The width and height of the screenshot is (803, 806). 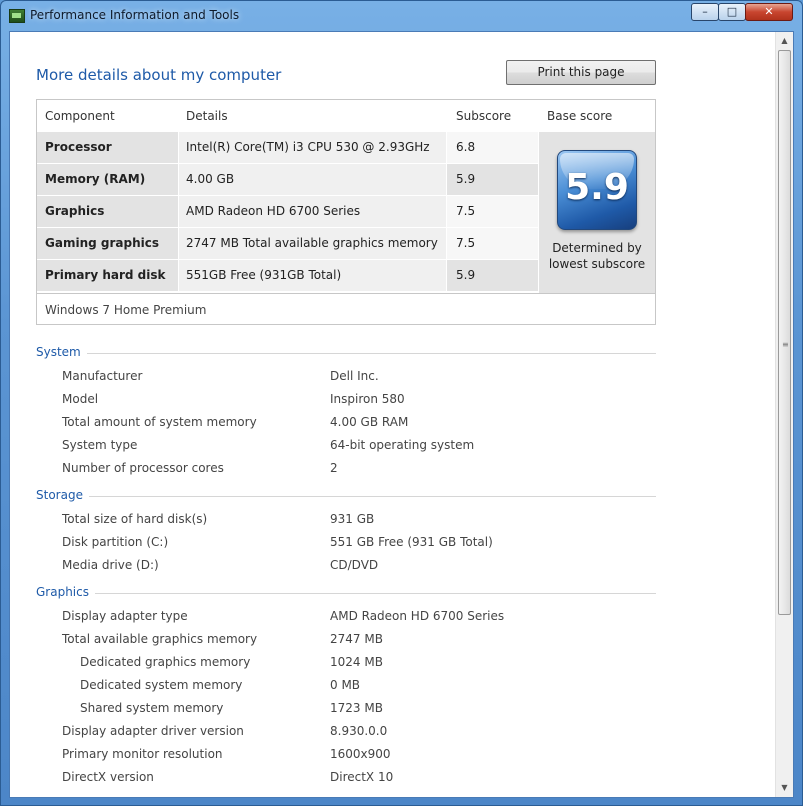 I want to click on property-row: Model Inspiron 580, so click(x=362, y=401).